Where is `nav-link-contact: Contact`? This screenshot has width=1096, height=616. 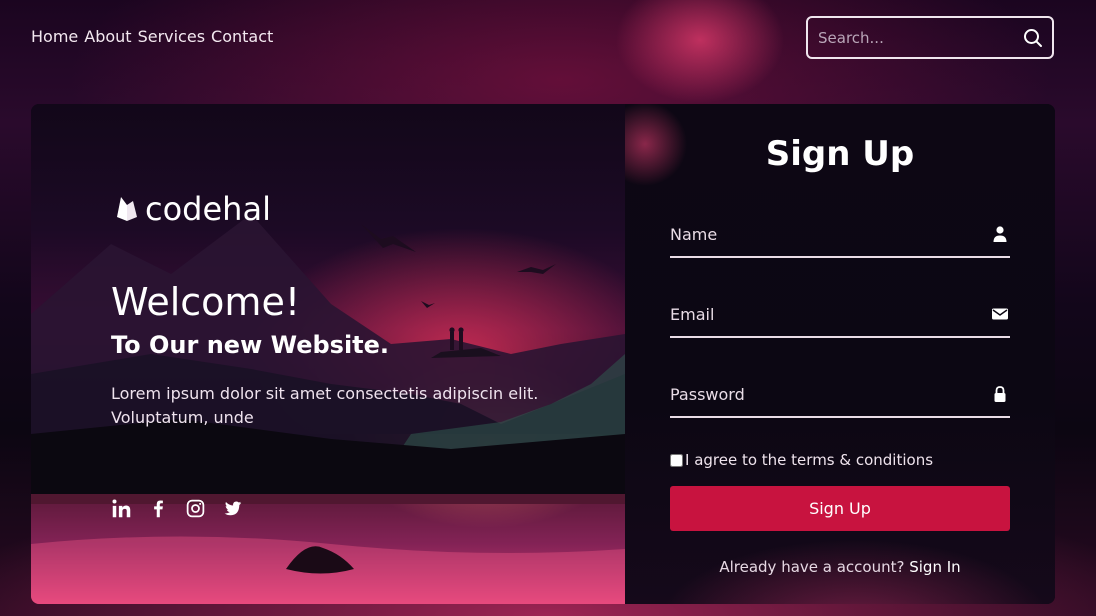 nav-link-contact: Contact is located at coordinates (242, 36).